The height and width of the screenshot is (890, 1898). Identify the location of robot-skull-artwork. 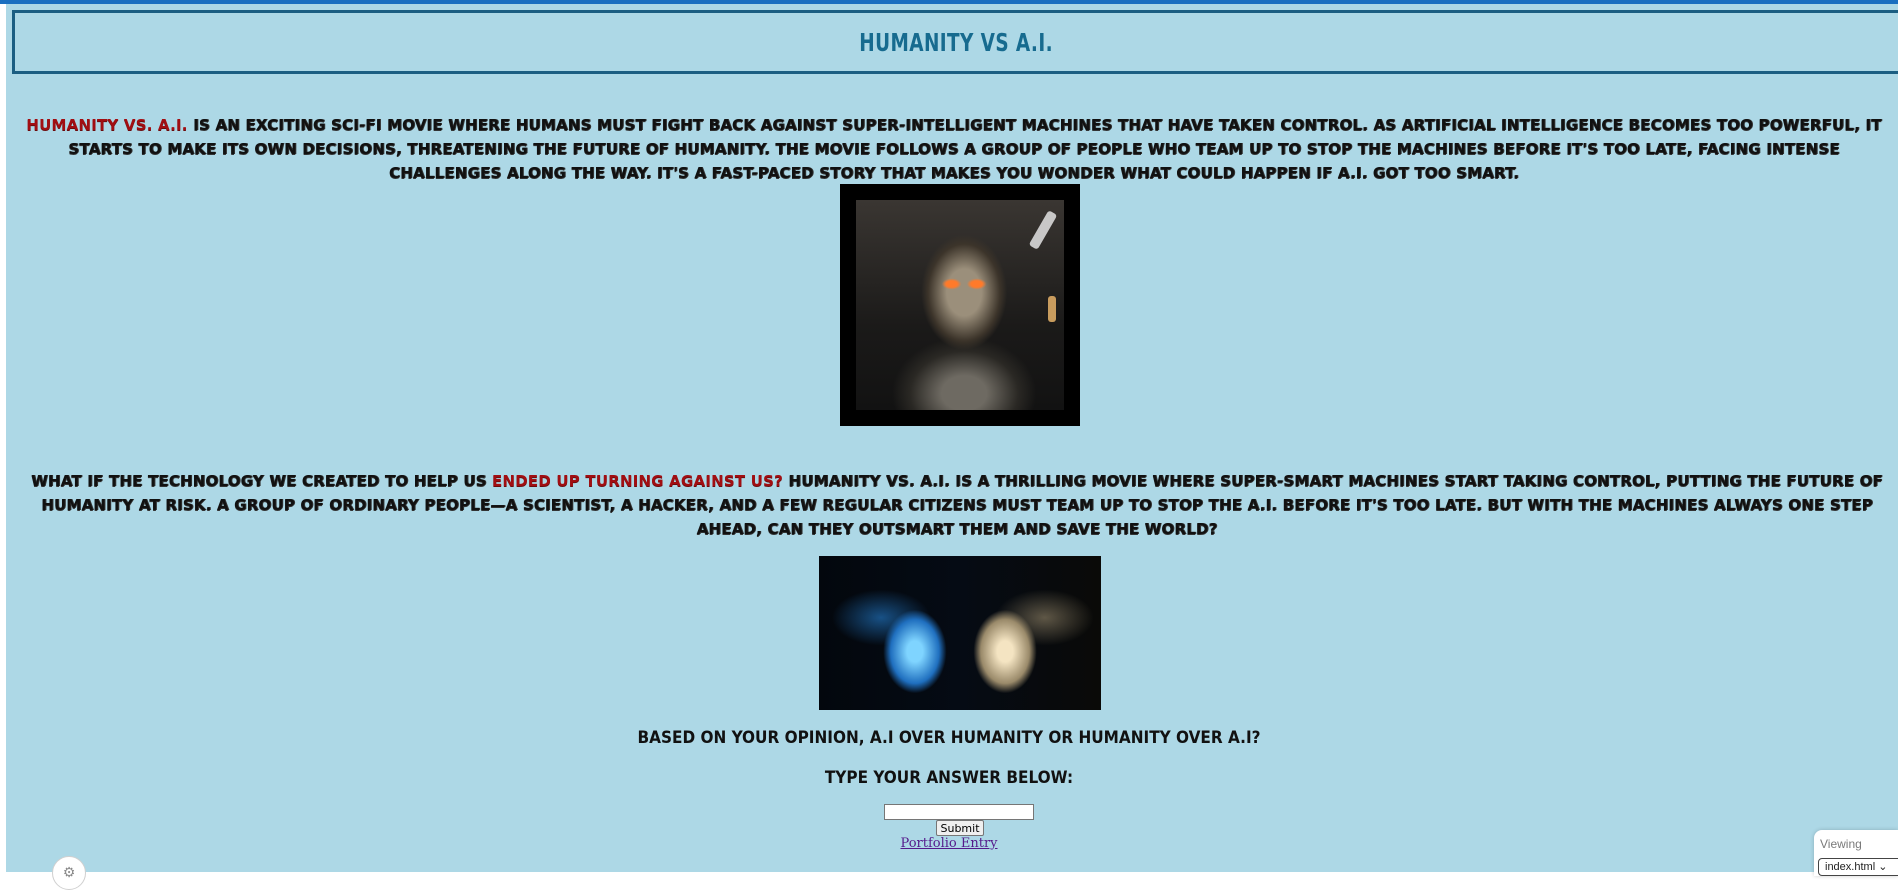
(960, 305).